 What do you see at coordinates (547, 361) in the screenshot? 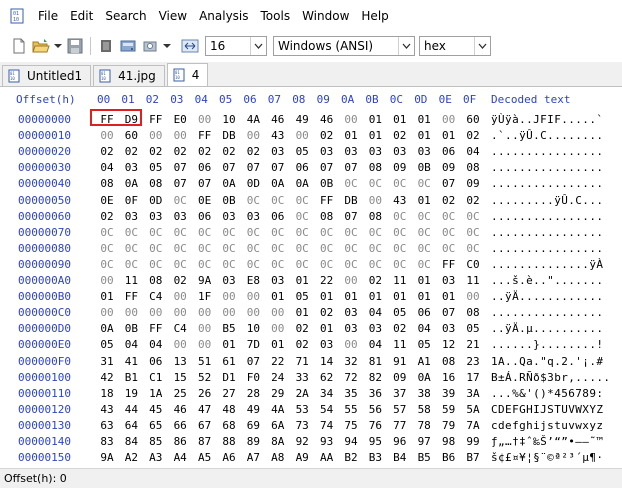
I see `decoded-text: 1A..Qa."q.2.'¡.#` at bounding box center [547, 361].